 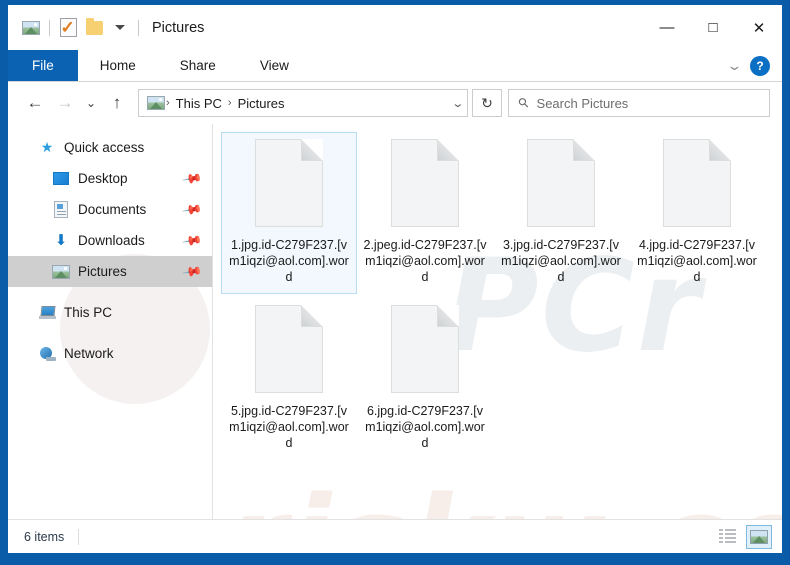 What do you see at coordinates (395, 536) in the screenshot?
I see `status-bar: 6 items` at bounding box center [395, 536].